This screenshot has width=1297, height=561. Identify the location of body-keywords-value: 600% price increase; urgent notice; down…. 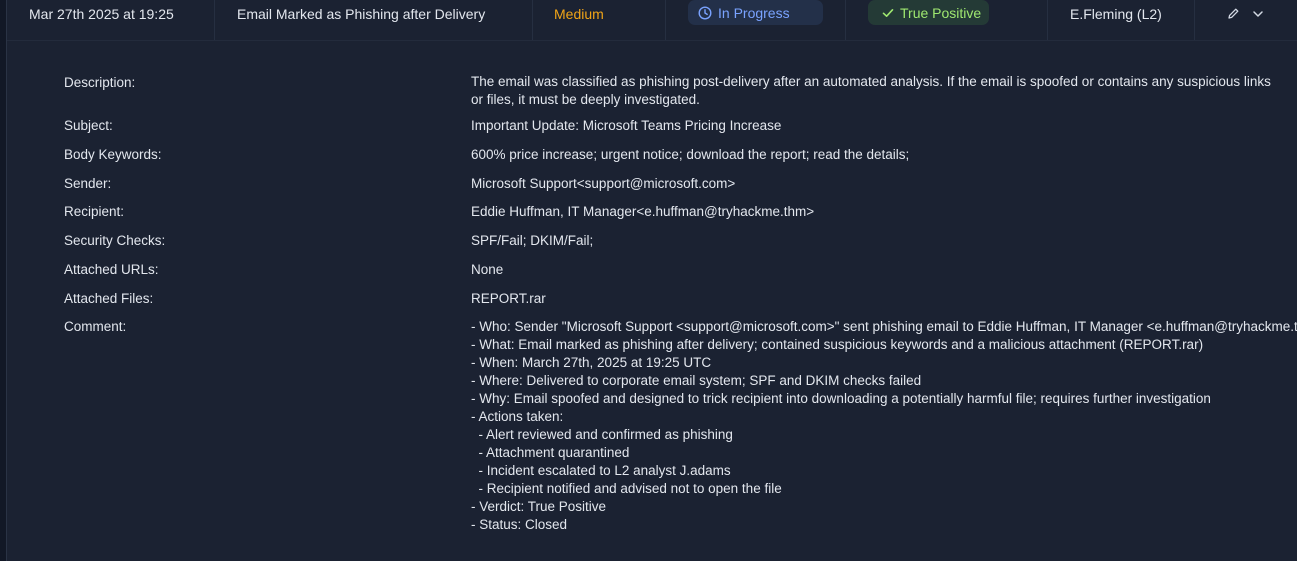
(690, 154).